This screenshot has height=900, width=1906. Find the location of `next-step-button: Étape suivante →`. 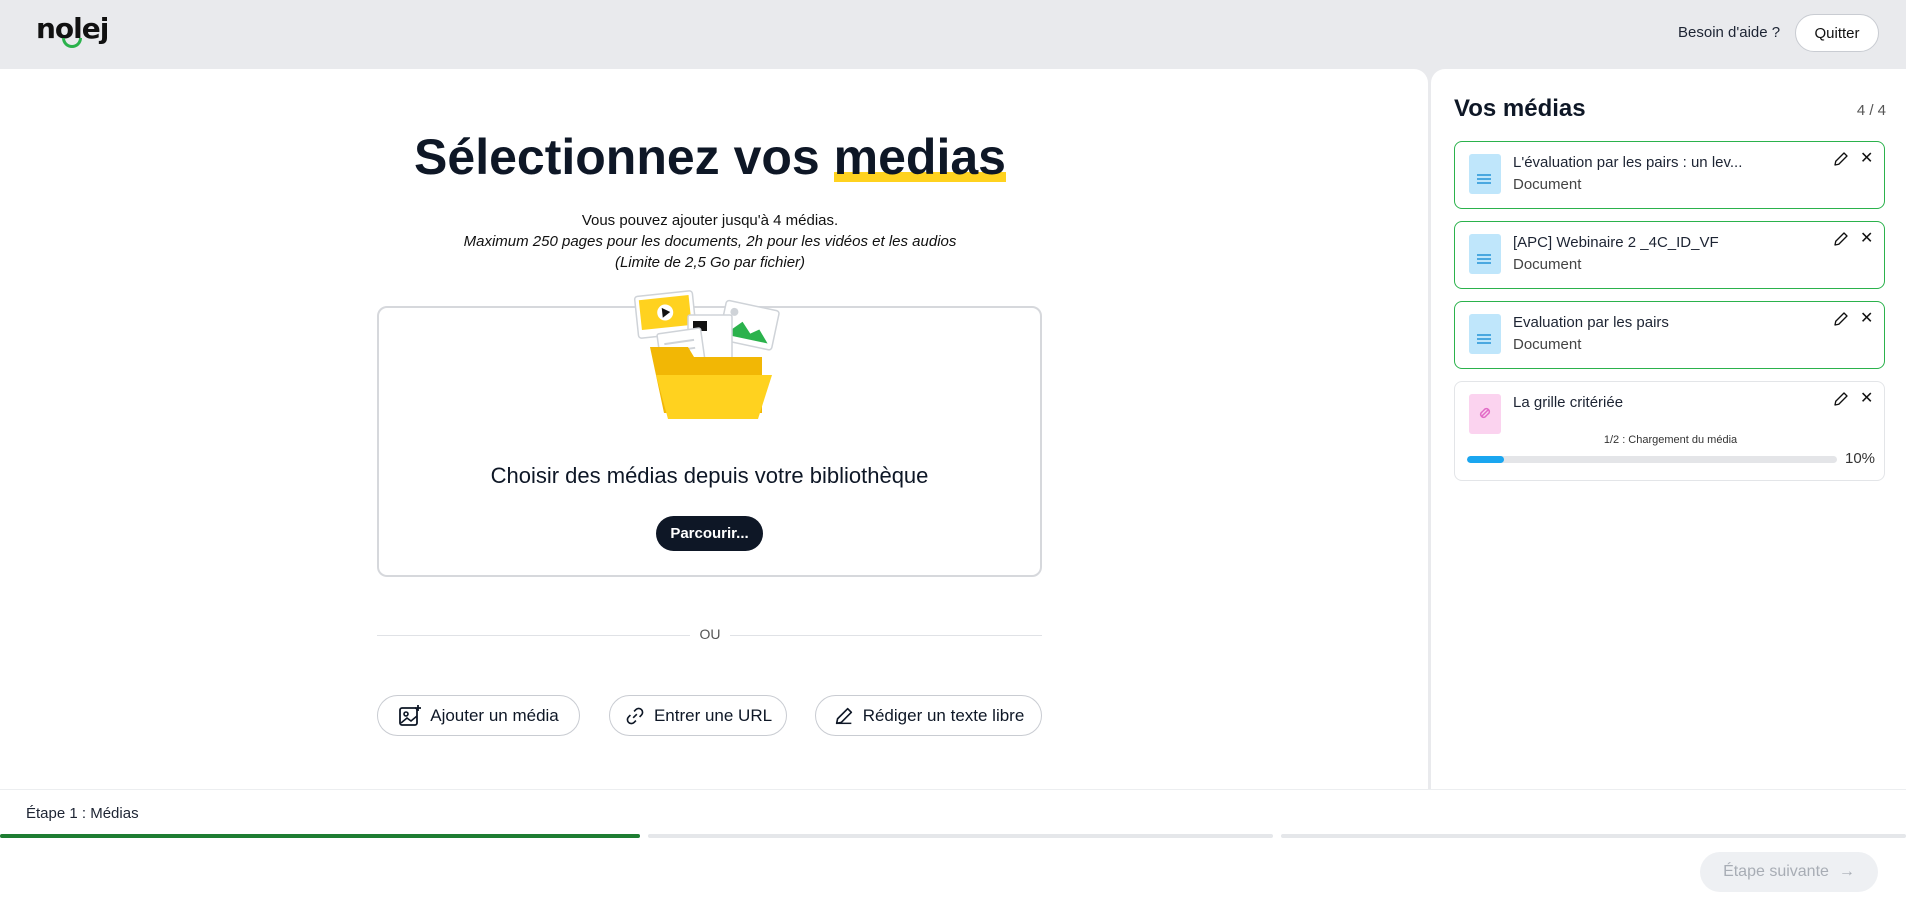

next-step-button: Étape suivante → is located at coordinates (1789, 872).